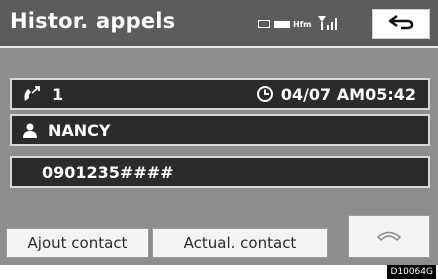 The width and height of the screenshot is (438, 279). What do you see at coordinates (265, 94) in the screenshot?
I see `clock-icon` at bounding box center [265, 94].